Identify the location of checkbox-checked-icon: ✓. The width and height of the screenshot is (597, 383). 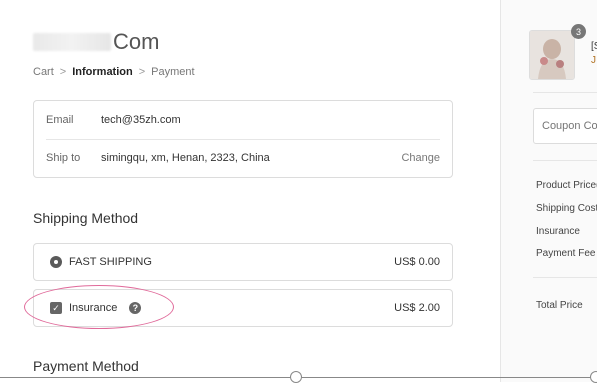
(56, 308).